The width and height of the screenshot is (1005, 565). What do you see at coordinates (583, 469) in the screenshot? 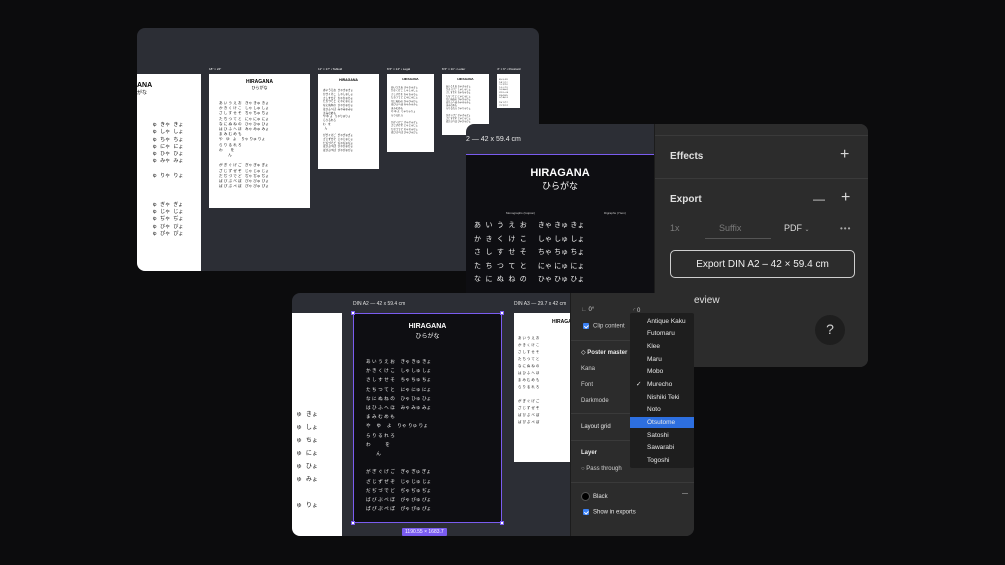
I see `blend-mode-icon: ○` at bounding box center [583, 469].